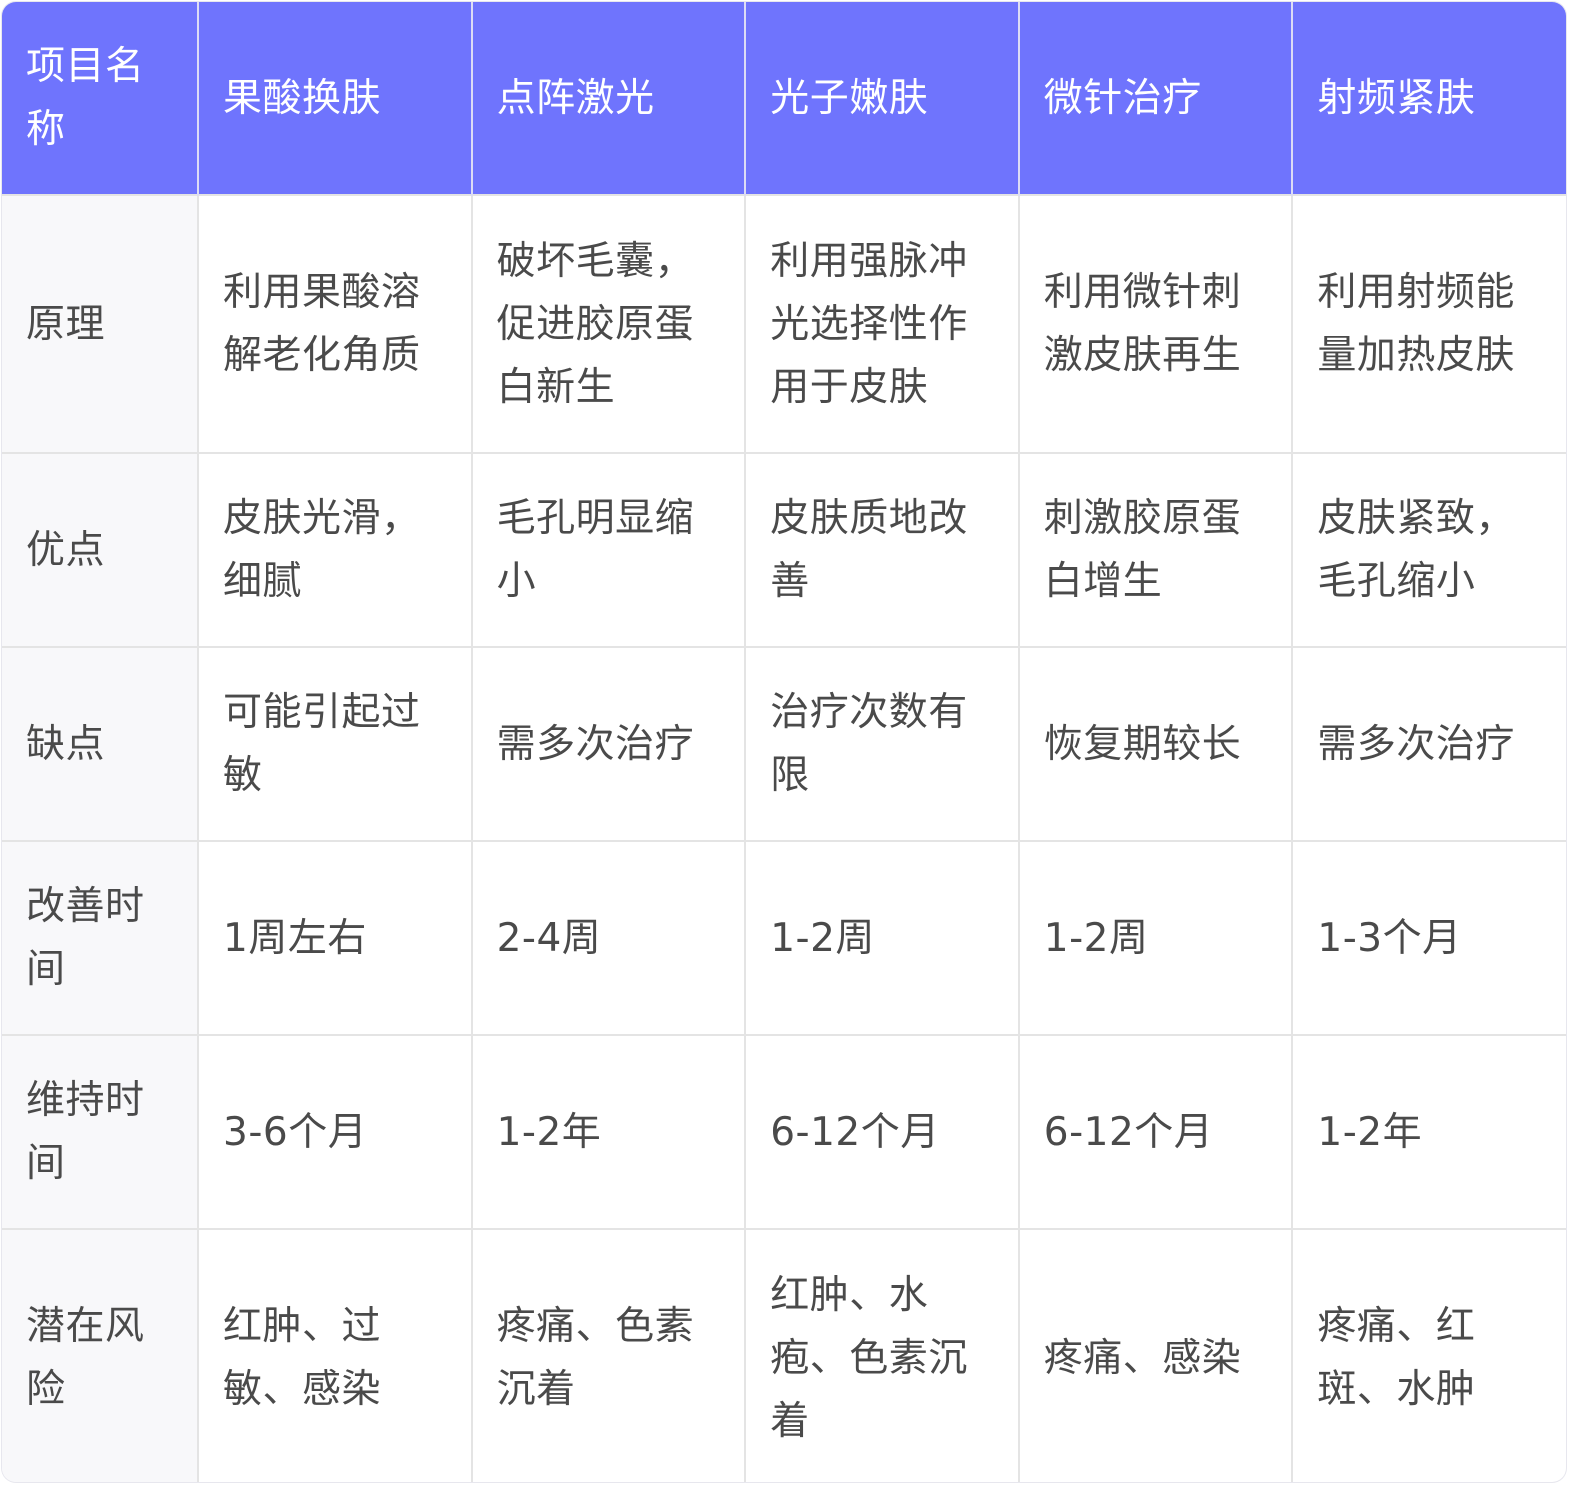 This screenshot has height=1499, width=1585. Describe the element at coordinates (1429, 1355) in the screenshot. I see `table-cell: 疼痛、红斑、水肿` at that location.